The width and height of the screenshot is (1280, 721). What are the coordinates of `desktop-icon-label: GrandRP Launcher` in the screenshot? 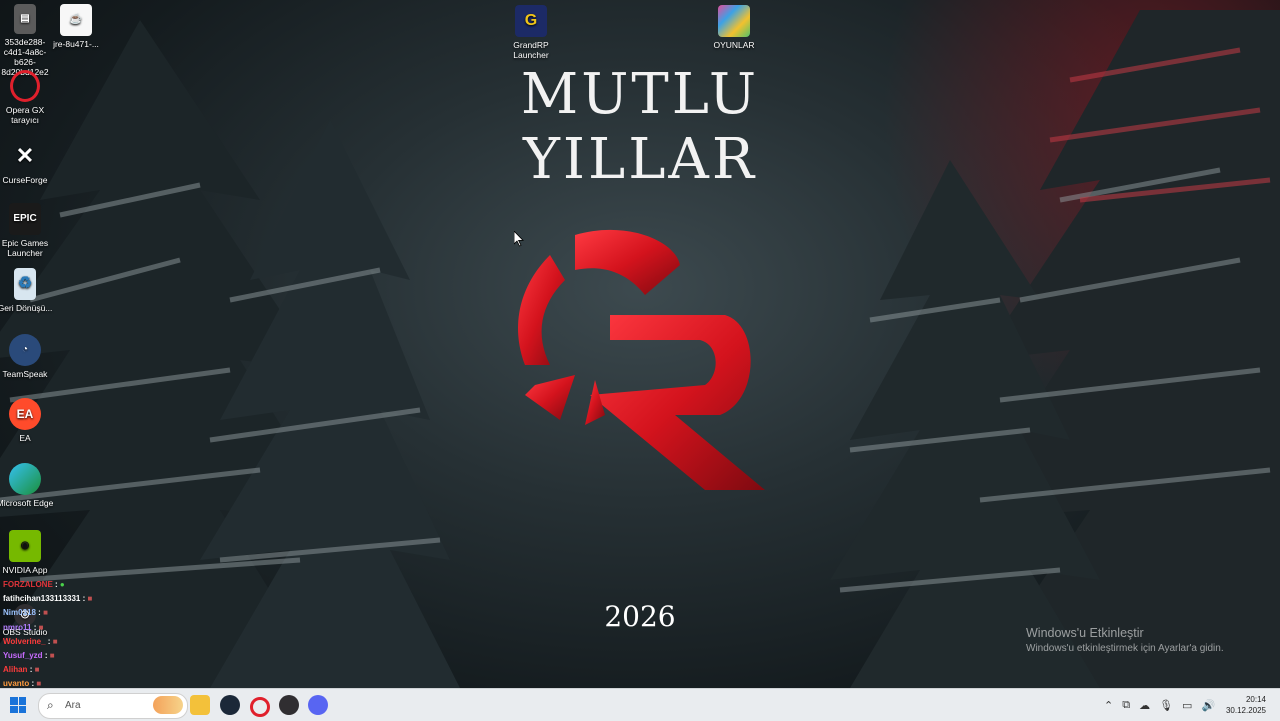 It's located at (531, 50).